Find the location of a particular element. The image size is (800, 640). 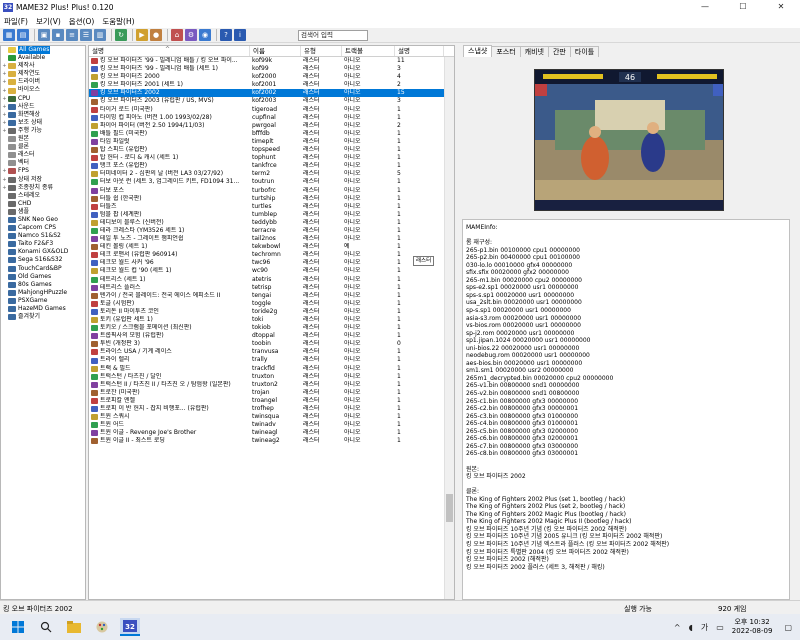

list-view-icon: ≡ is located at coordinates (72, 35).